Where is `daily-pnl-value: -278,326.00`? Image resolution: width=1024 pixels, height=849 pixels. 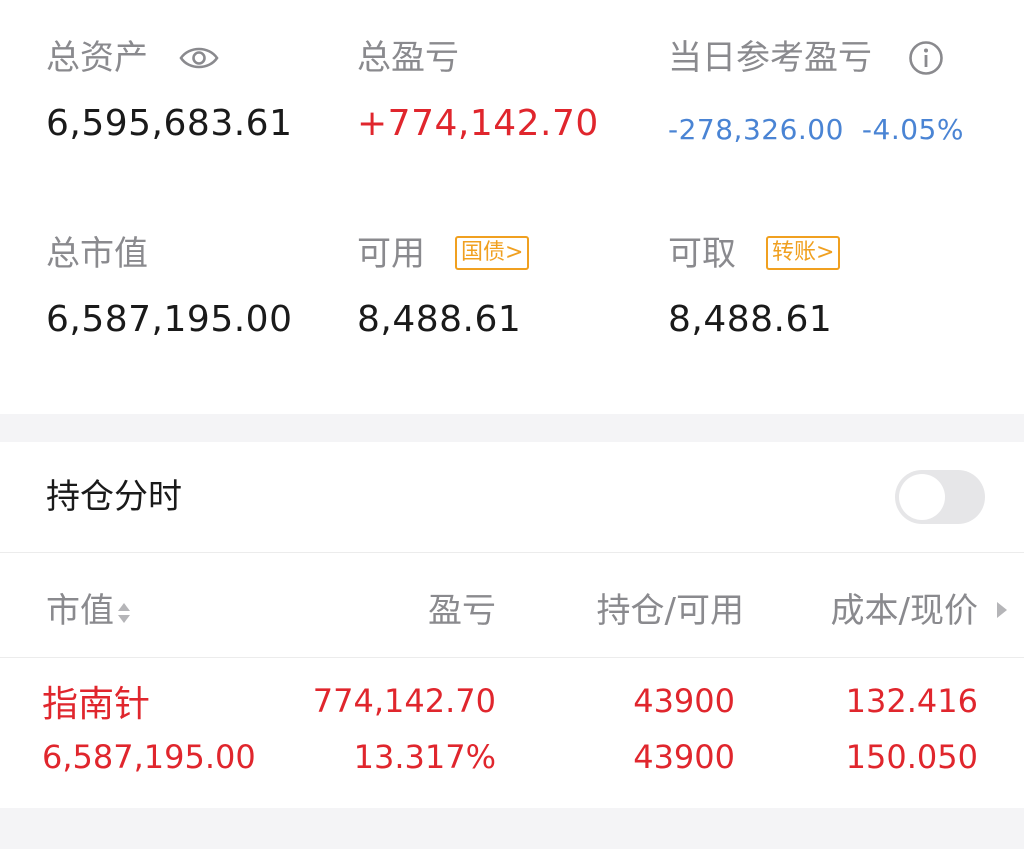 daily-pnl-value: -278,326.00 is located at coordinates (756, 129).